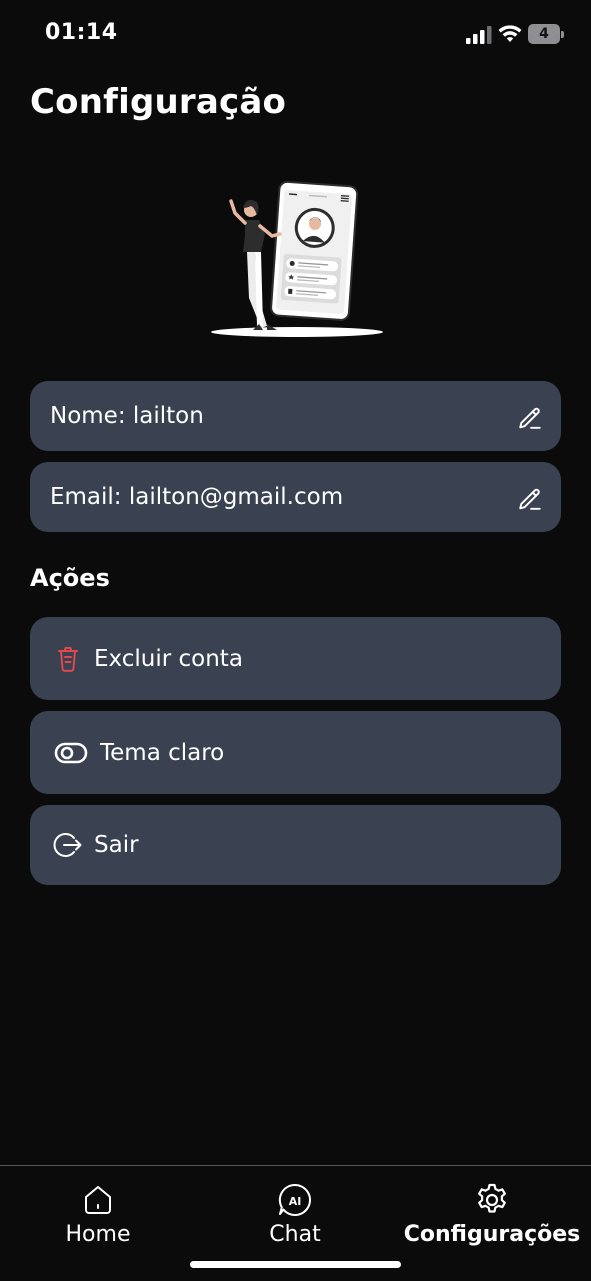  I want to click on svg-text: AI, so click(295, 1201).